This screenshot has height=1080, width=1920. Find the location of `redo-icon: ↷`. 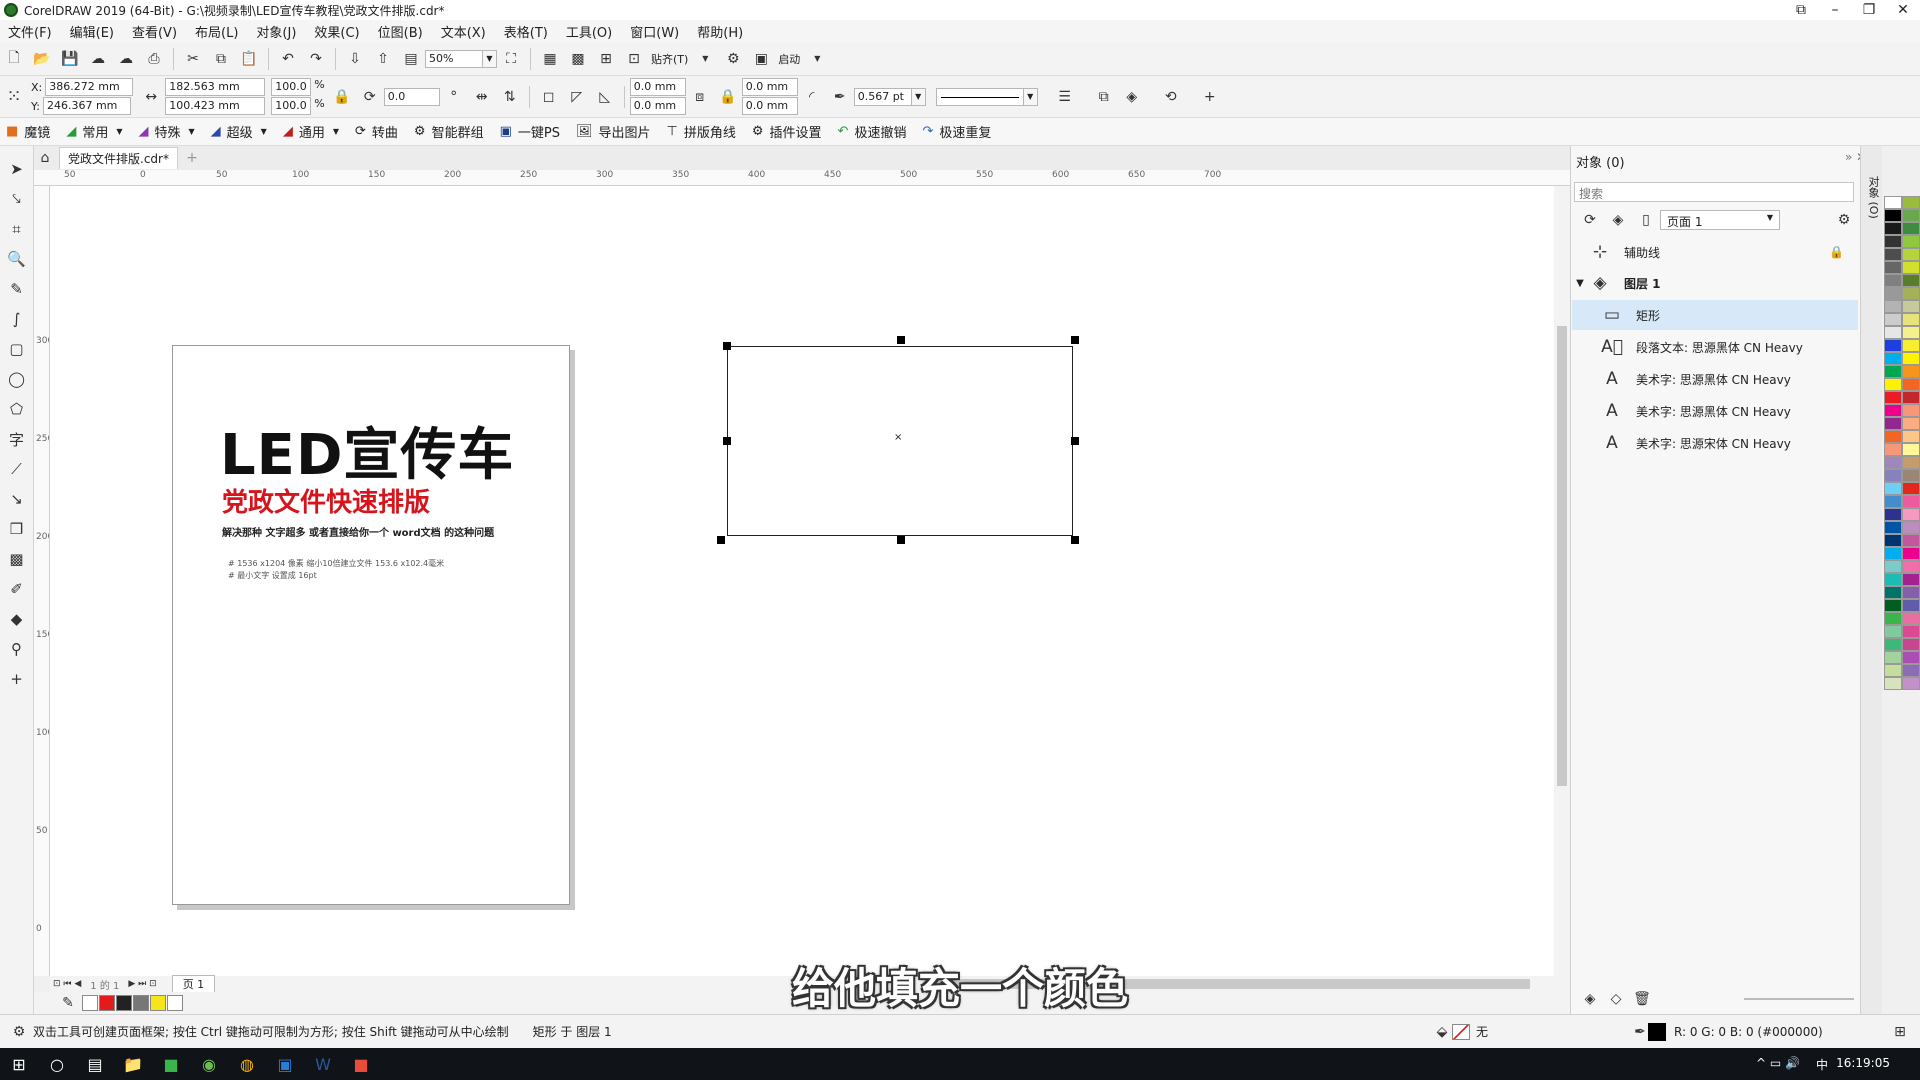

redo-icon: ↷ is located at coordinates (316, 59).